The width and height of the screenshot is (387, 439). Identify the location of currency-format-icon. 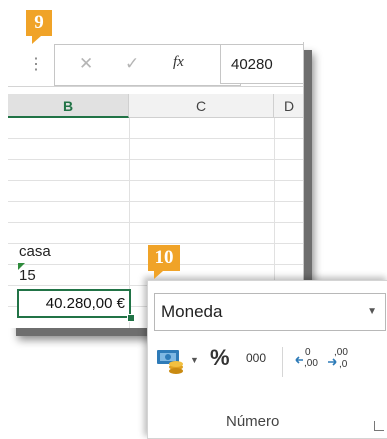
(171, 362).